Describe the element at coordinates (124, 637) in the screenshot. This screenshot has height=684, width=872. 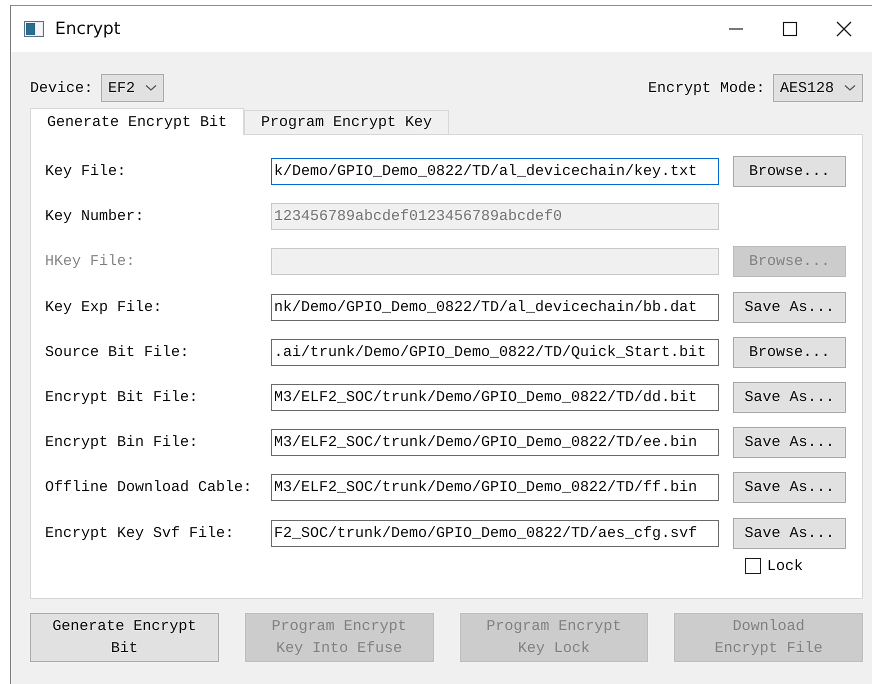
I see `action-button: Generate Encrypt Bit` at that location.